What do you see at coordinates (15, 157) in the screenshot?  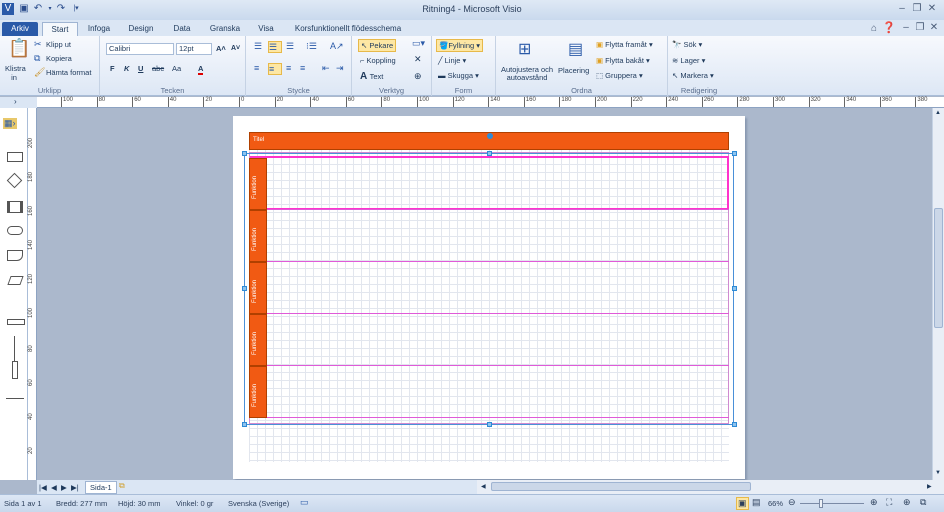 I see `shape-rectangle` at bounding box center [15, 157].